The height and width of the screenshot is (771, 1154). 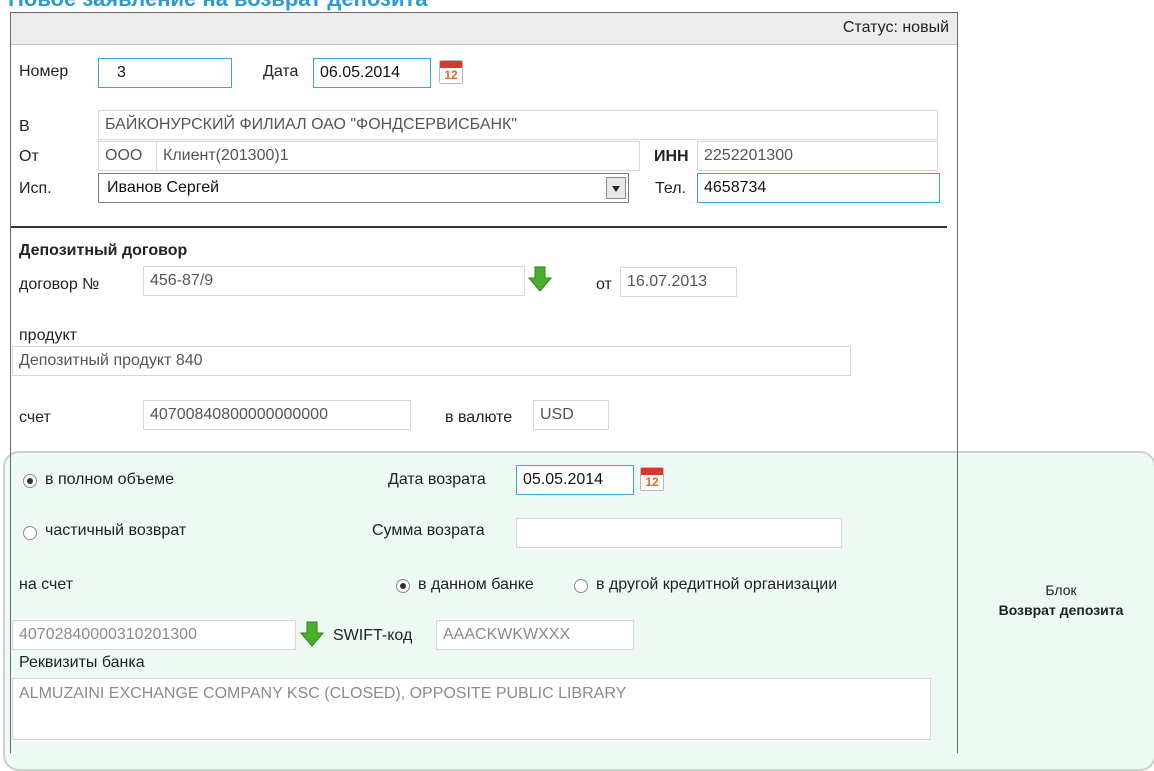 I want to click on phone-label: Тел., so click(x=671, y=188).